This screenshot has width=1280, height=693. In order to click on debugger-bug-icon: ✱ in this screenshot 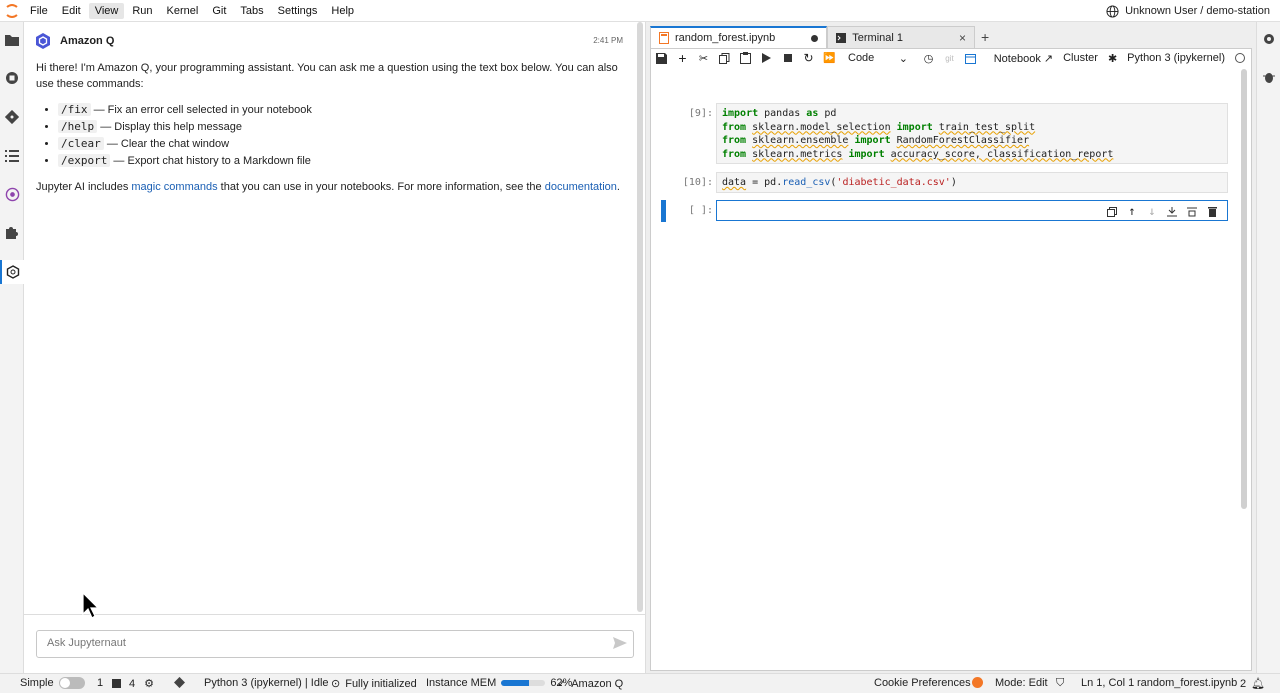, I will do `click(1112, 58)`.